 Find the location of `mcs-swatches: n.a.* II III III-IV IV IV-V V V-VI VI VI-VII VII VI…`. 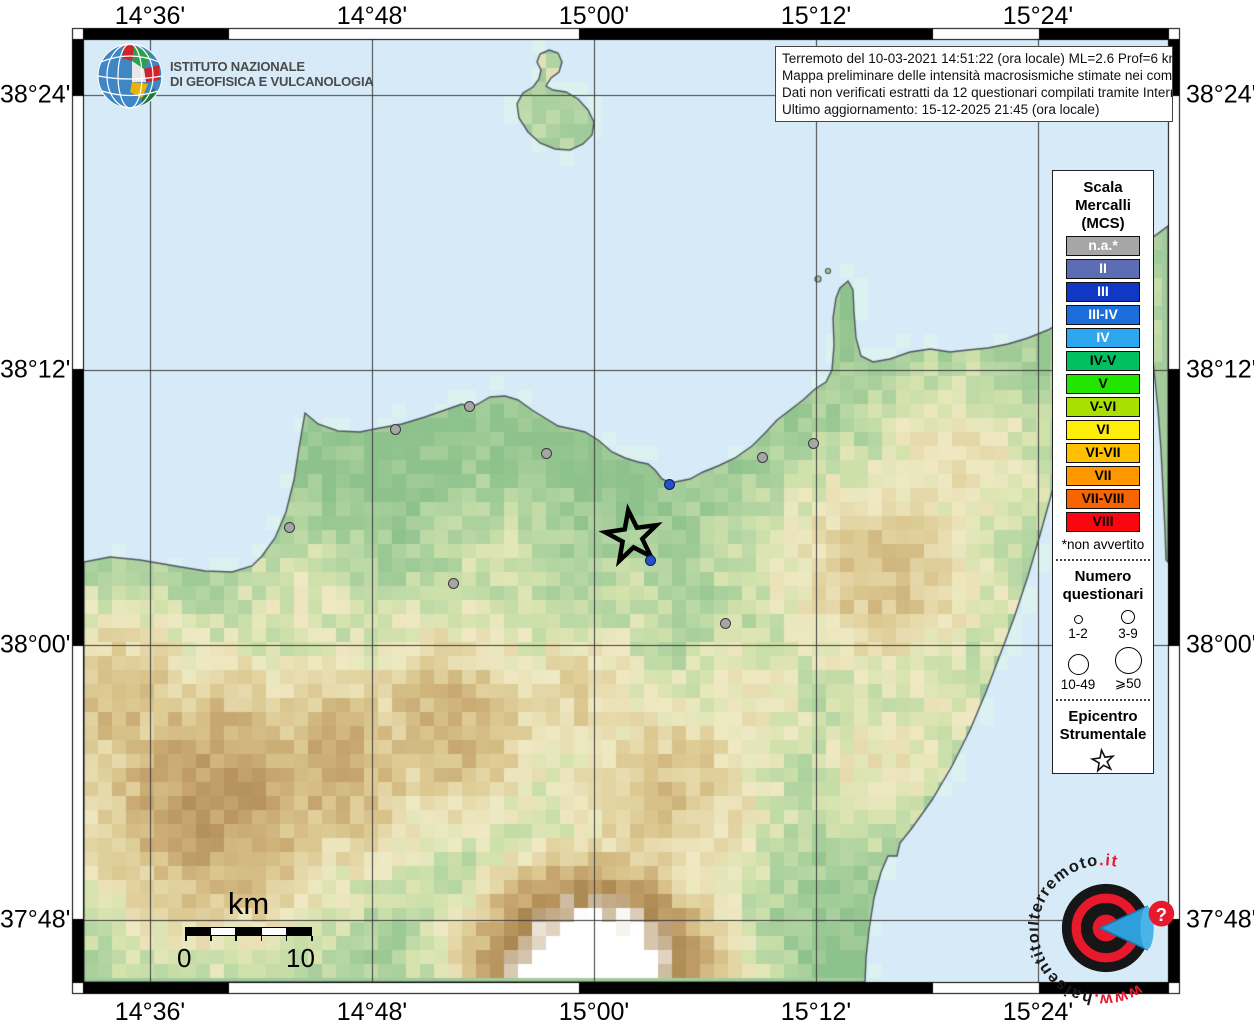

mcs-swatches: n.a.* II III III-IV IV IV-V V V-VI VI VI-VII VII VI… is located at coordinates (1103, 384).